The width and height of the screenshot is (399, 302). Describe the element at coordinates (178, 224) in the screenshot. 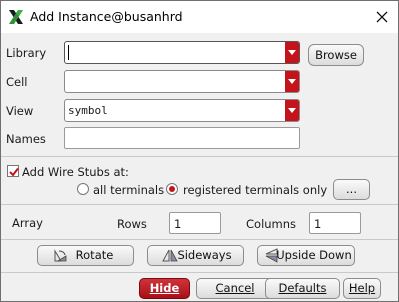

I see `rows-value: 1` at that location.